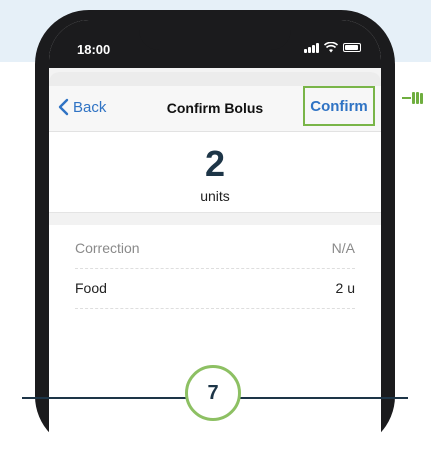 This screenshot has height=450, width=431. Describe the element at coordinates (345, 288) in the screenshot. I see `food-value: 2 u` at that location.